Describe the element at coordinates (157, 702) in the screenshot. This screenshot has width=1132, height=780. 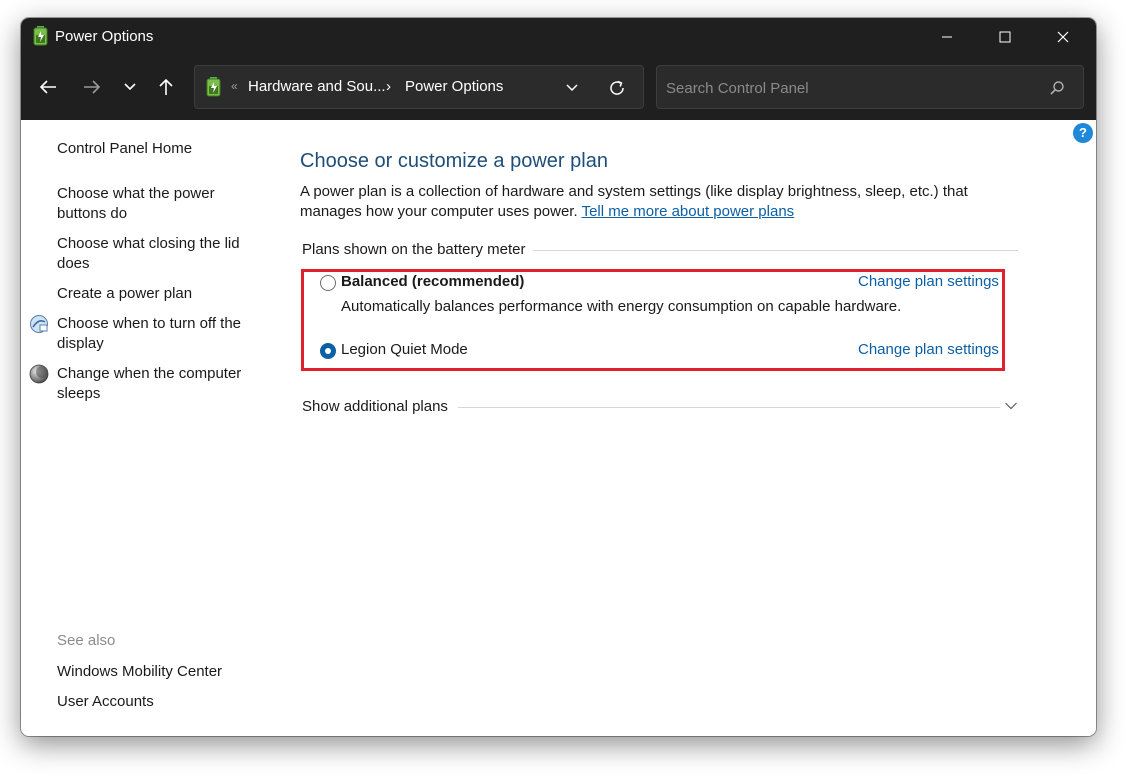
I see `see-also-user-accounts: User Accounts` at that location.